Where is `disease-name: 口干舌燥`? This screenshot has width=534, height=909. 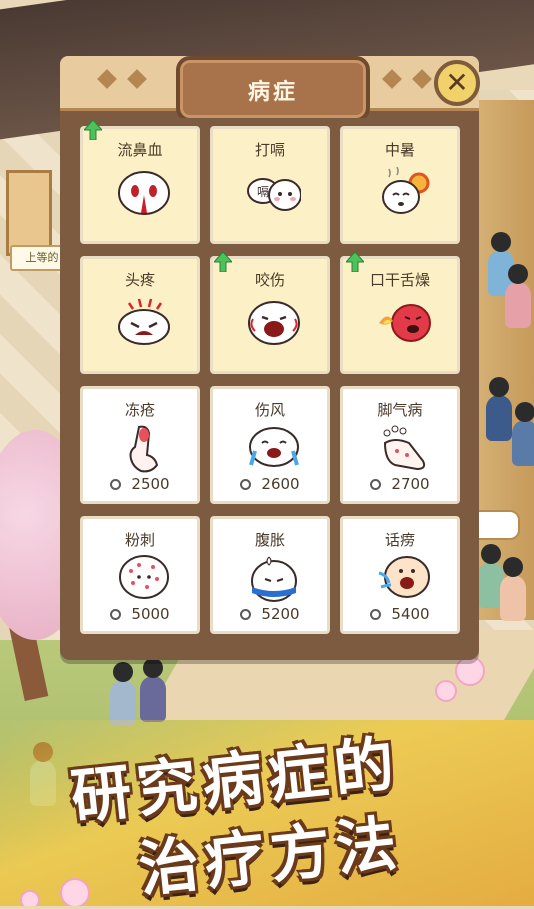
disease-name: 口干舌燥 is located at coordinates (399, 280).